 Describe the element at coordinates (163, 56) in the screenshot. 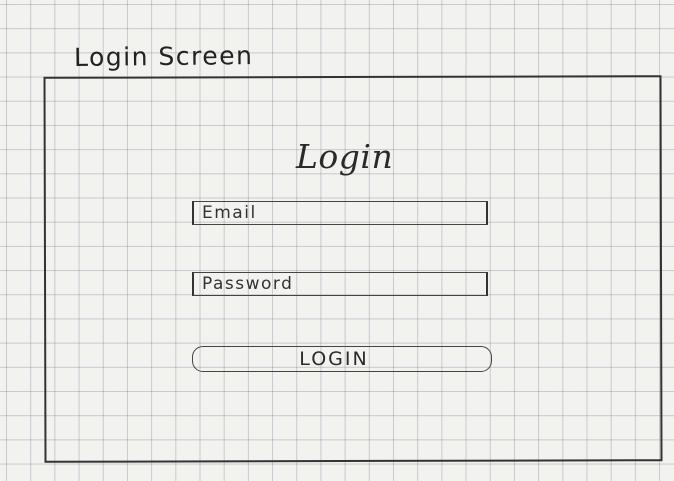

I see `page-title: Login Screen` at that location.